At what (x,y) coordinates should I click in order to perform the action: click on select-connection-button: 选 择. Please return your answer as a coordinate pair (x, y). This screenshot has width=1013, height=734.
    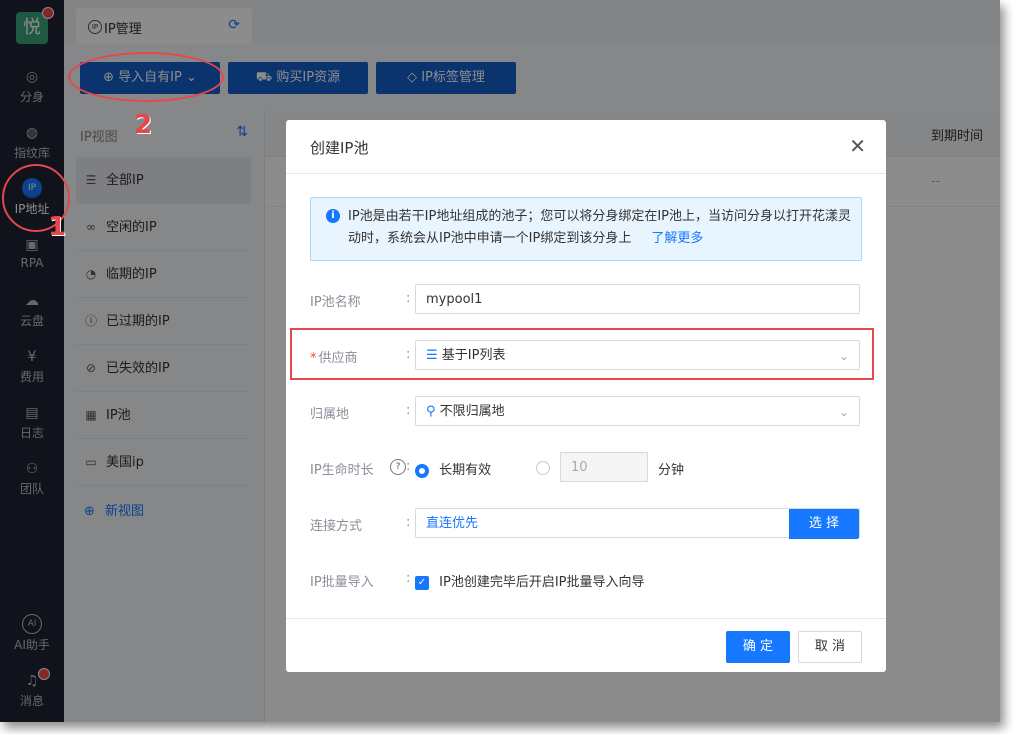
    Looking at the image, I should click on (824, 524).